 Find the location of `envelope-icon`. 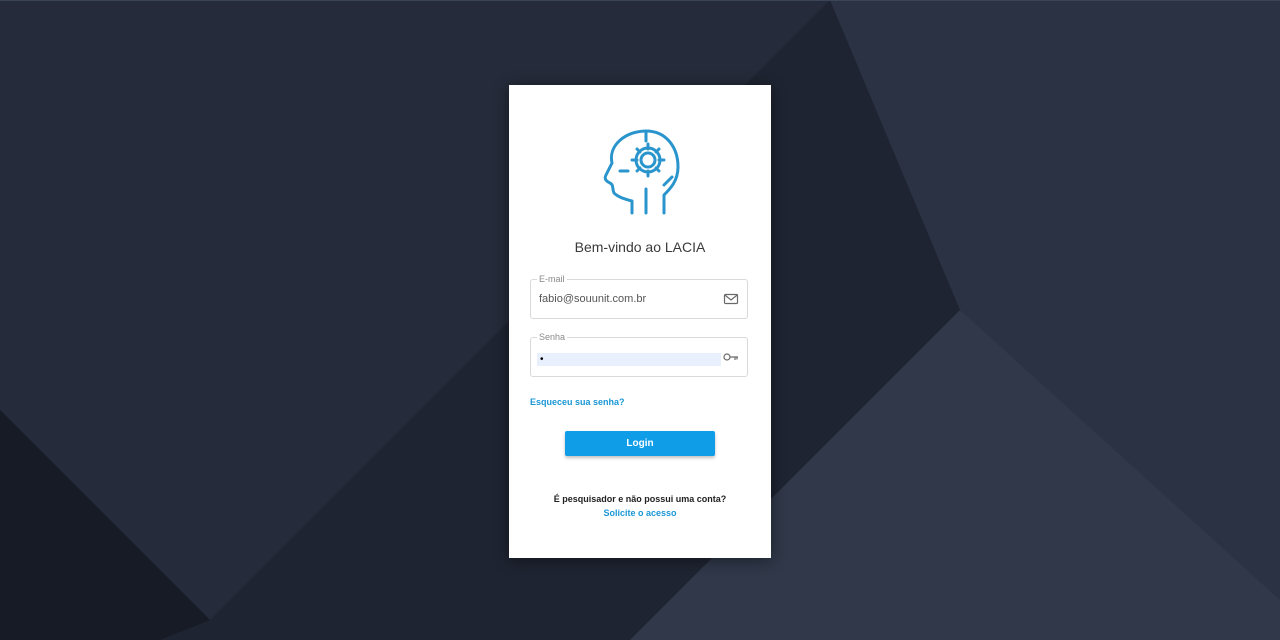

envelope-icon is located at coordinates (731, 299).